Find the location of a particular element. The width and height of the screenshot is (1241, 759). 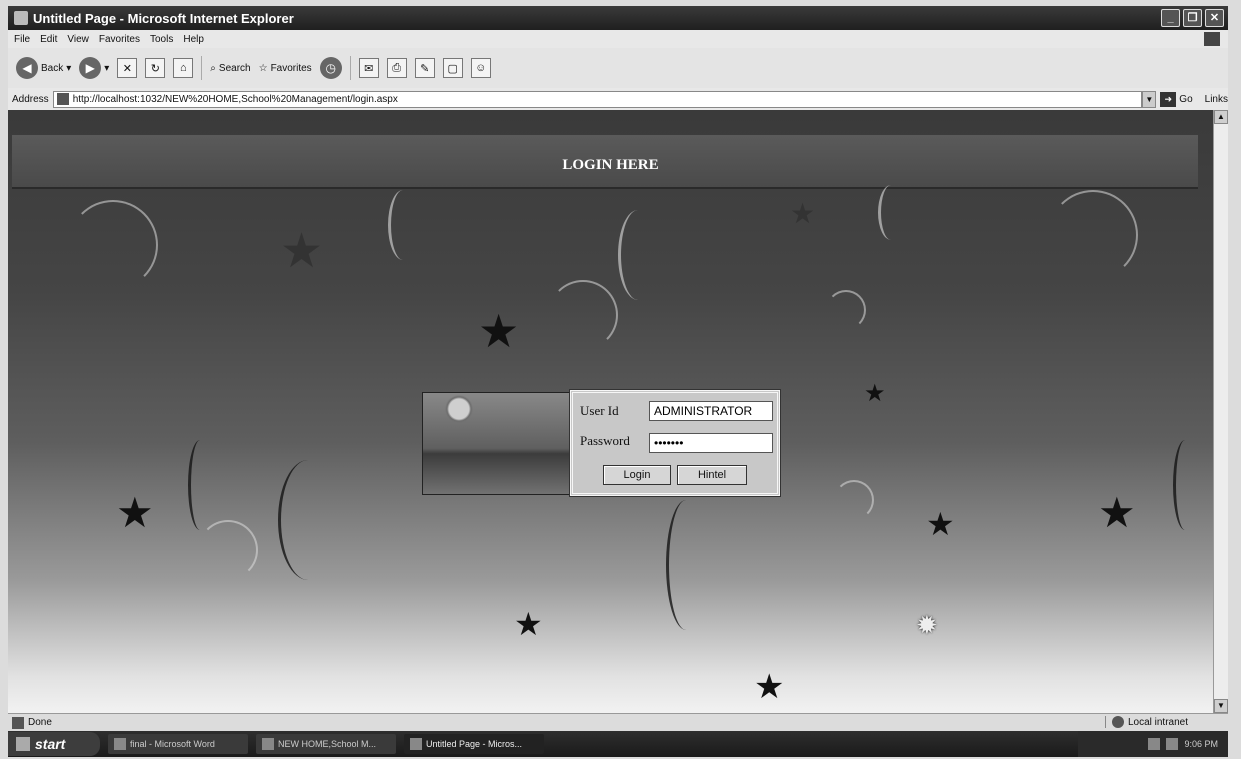

status-bar: Done Local intranet is located at coordinates (618, 722).